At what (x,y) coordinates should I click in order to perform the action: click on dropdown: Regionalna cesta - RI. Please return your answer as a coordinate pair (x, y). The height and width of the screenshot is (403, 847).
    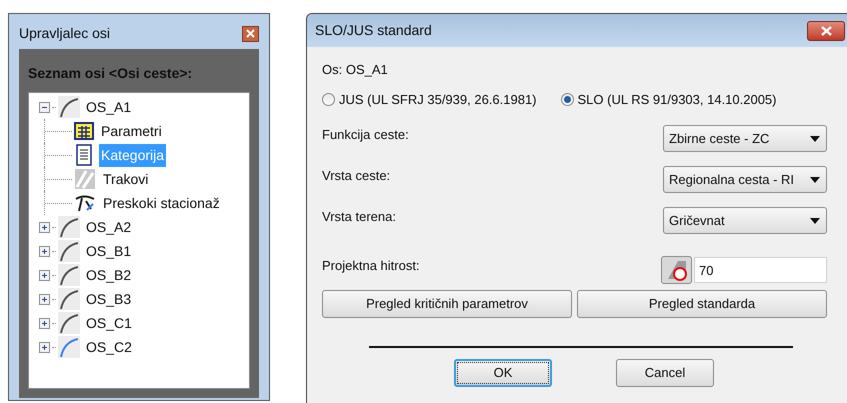
    Looking at the image, I should click on (745, 179).